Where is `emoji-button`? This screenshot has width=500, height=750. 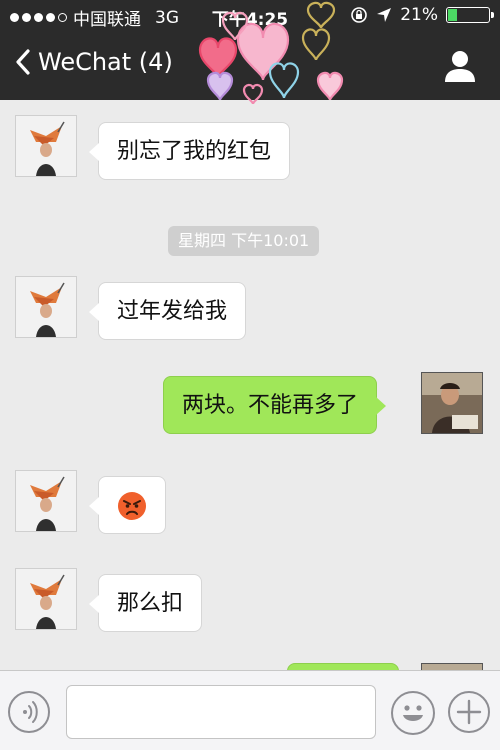
emoji-button is located at coordinates (413, 713).